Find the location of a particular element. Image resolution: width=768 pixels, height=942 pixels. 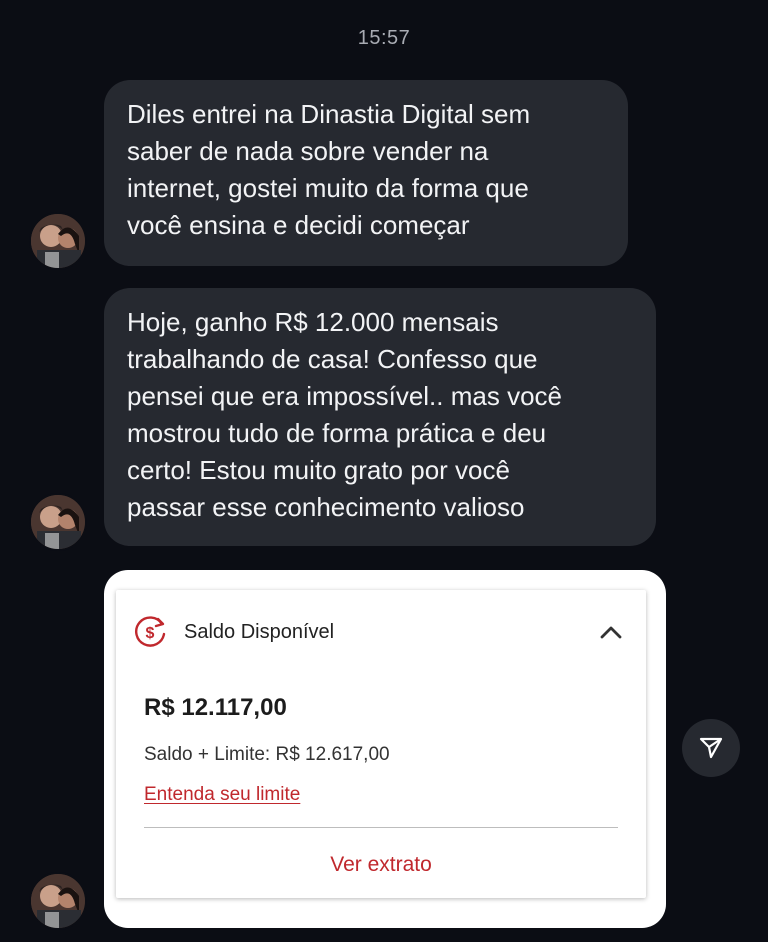

send-button is located at coordinates (711, 748).